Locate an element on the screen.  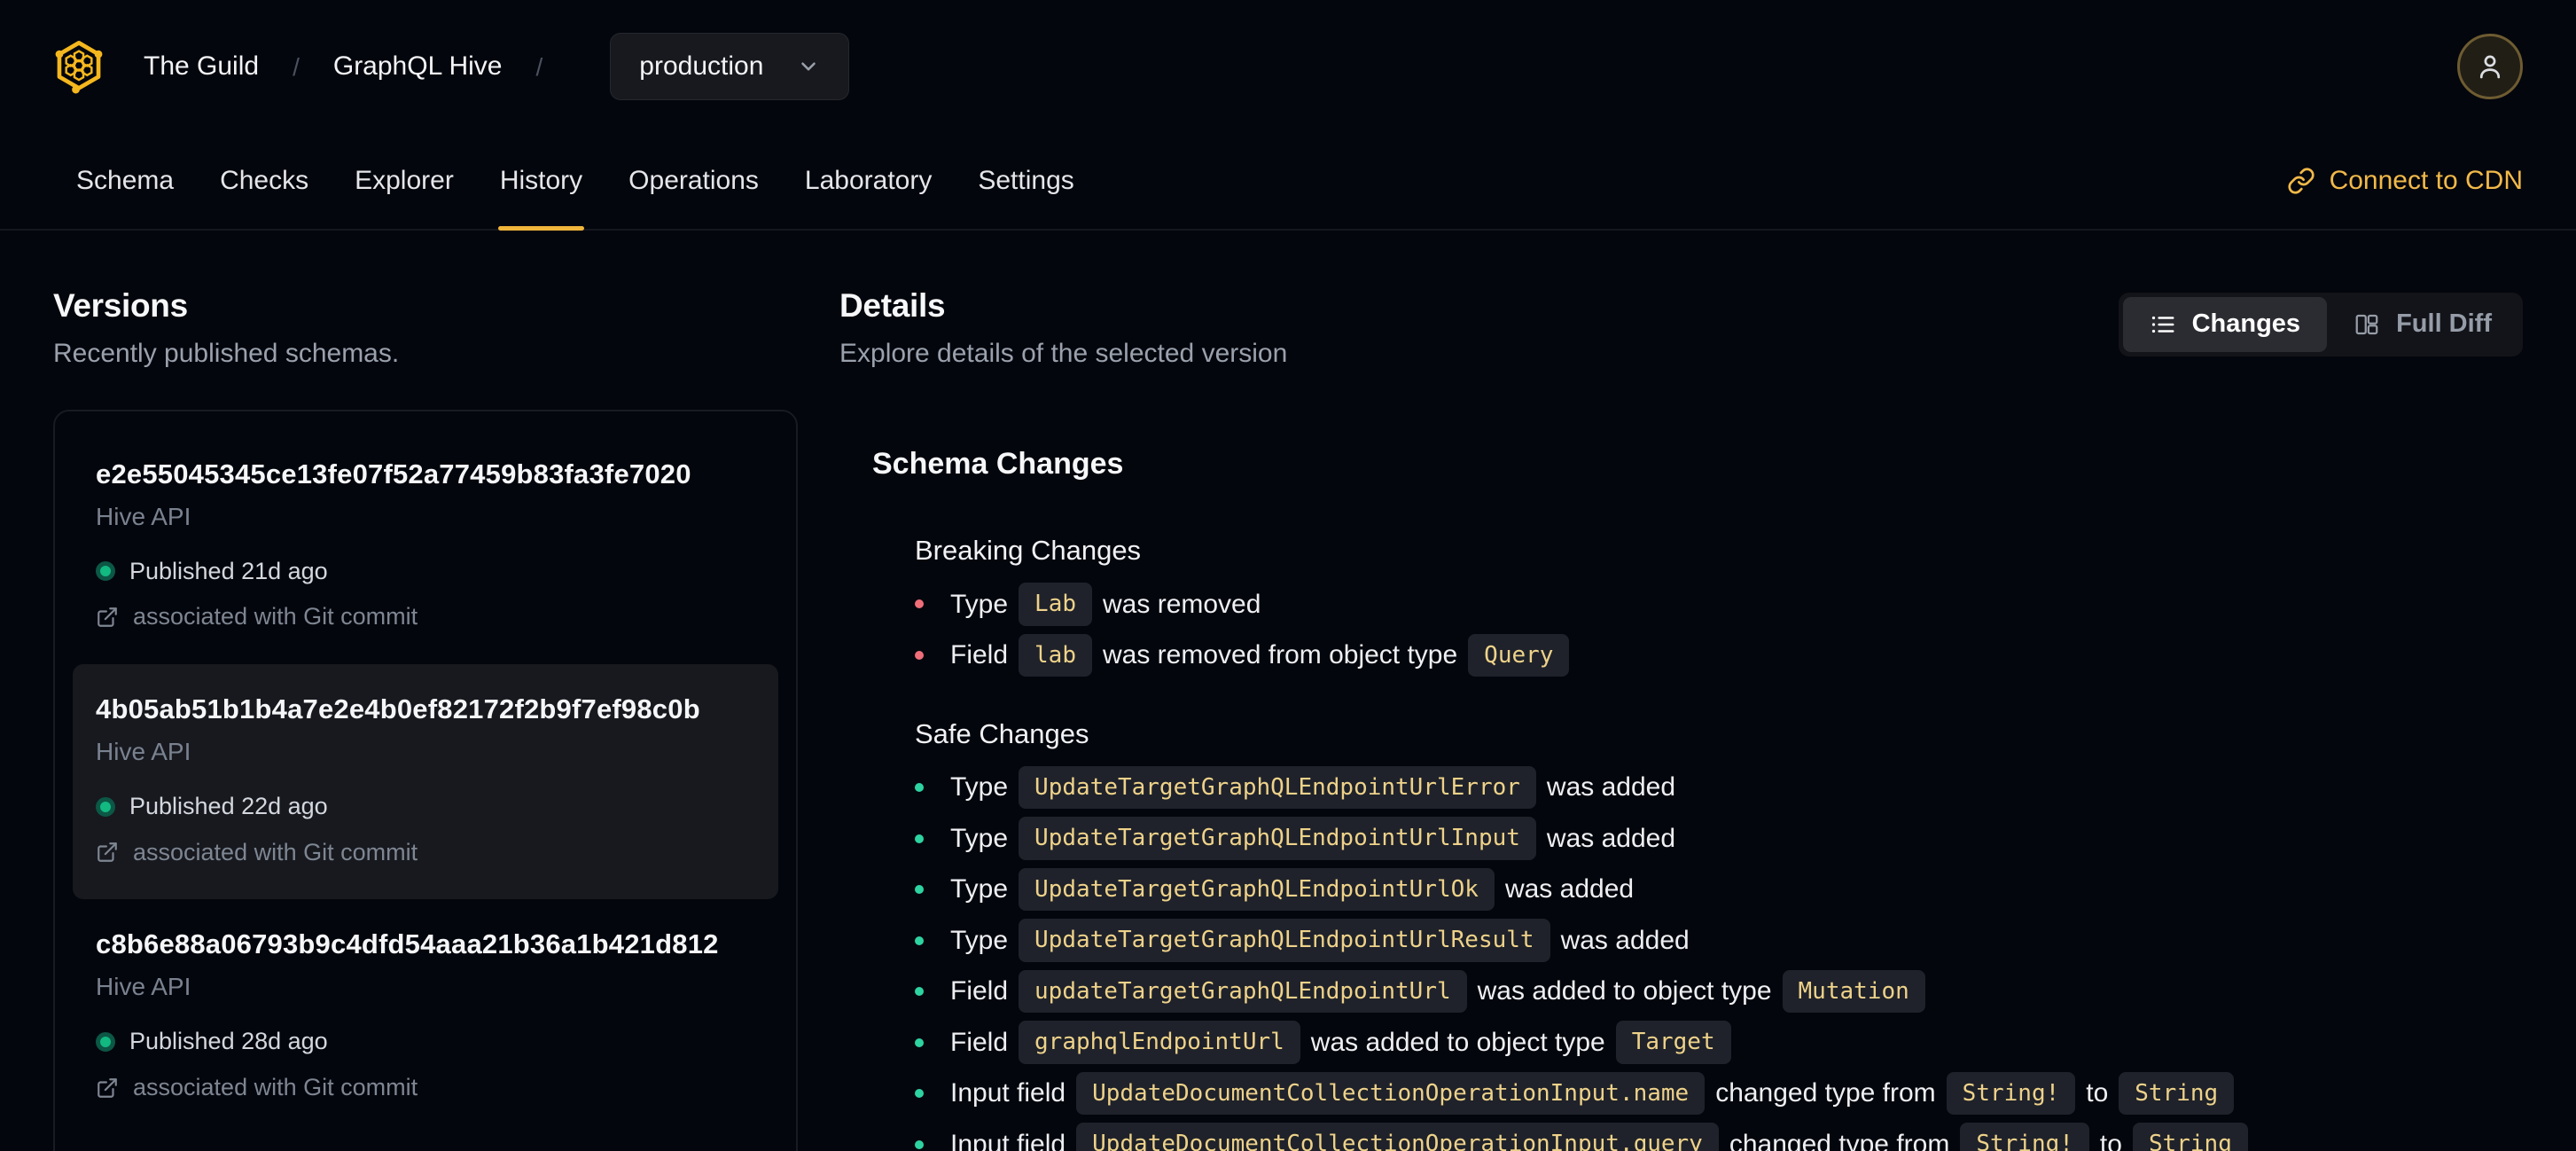
top-bar: The Guild / GraphQL Hive / production is located at coordinates (1288, 66).